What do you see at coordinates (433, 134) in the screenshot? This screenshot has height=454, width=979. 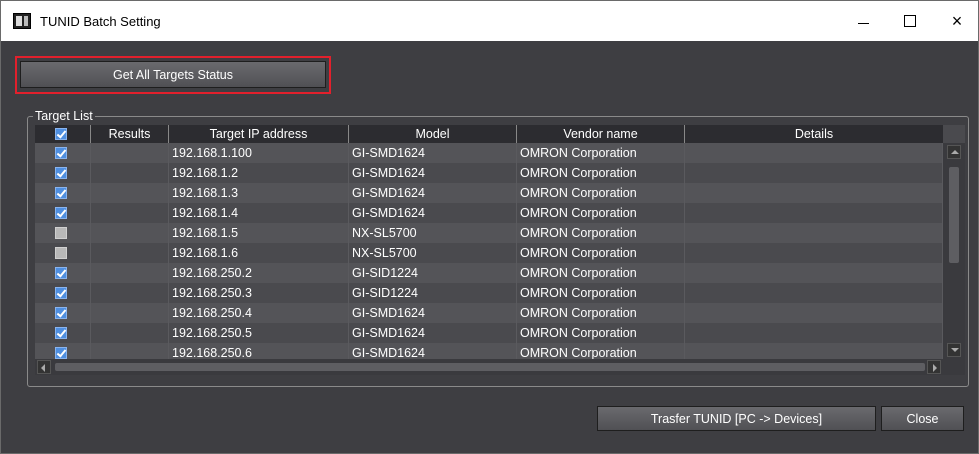 I see `column-header-model: Model` at bounding box center [433, 134].